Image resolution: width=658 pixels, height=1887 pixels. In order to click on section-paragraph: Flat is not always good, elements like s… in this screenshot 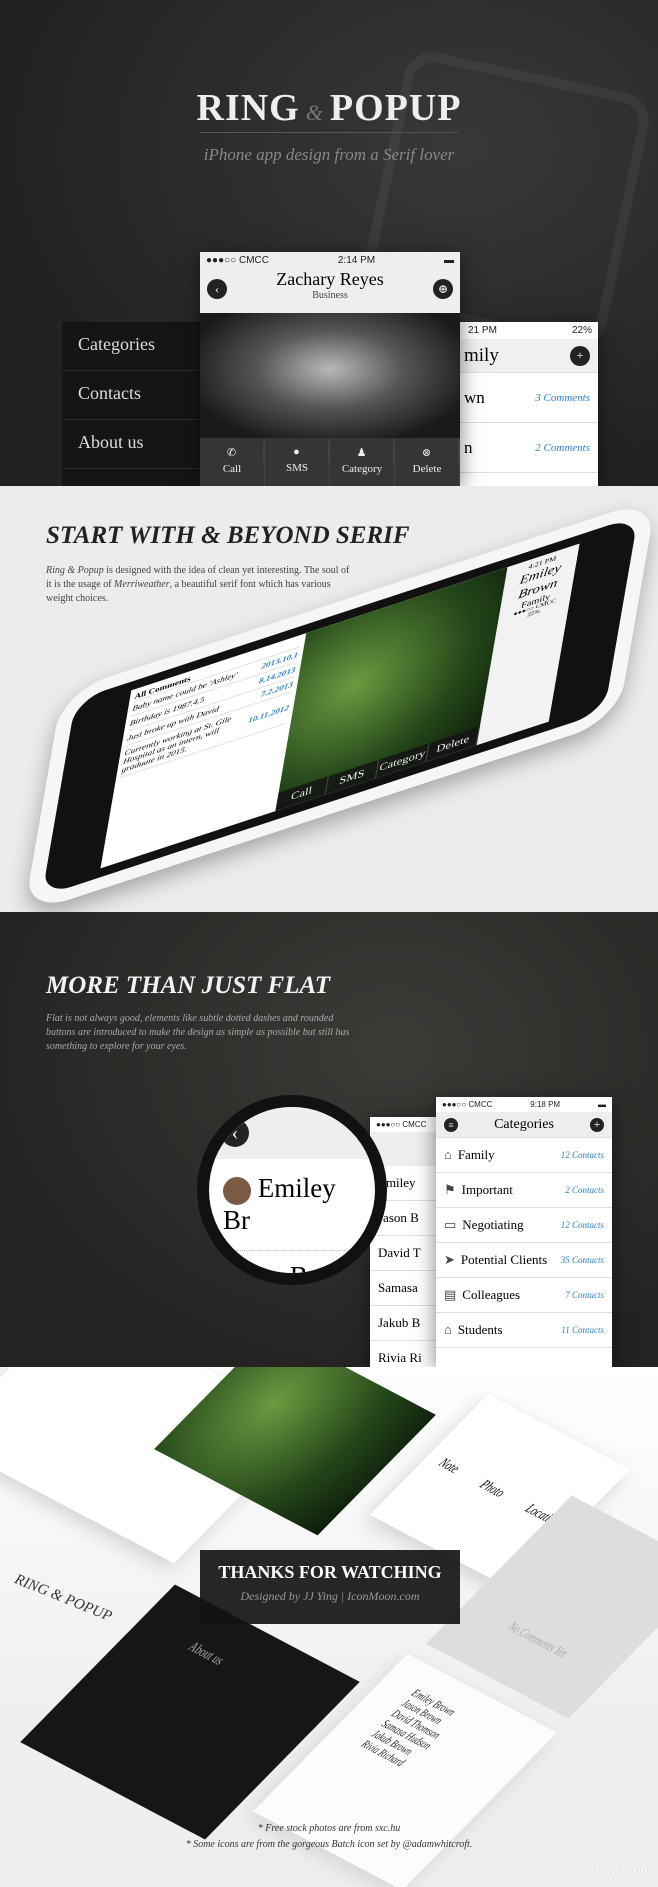, I will do `click(198, 1032)`.